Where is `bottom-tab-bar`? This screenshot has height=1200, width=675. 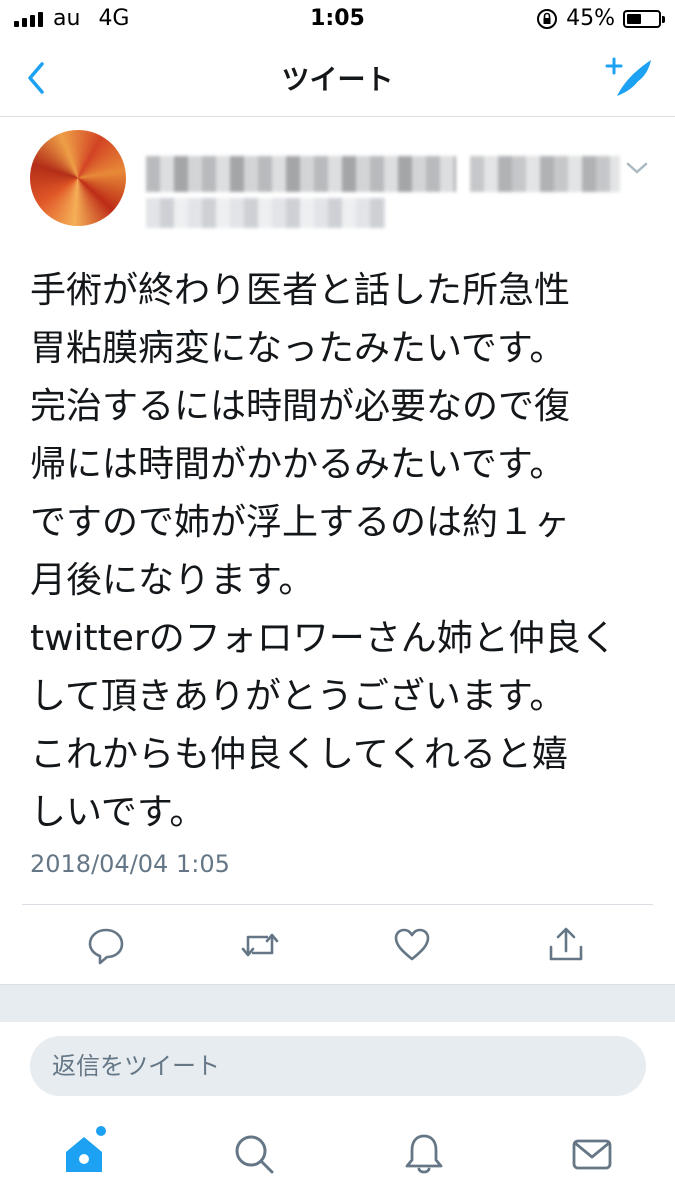 bottom-tab-bar is located at coordinates (337, 1156).